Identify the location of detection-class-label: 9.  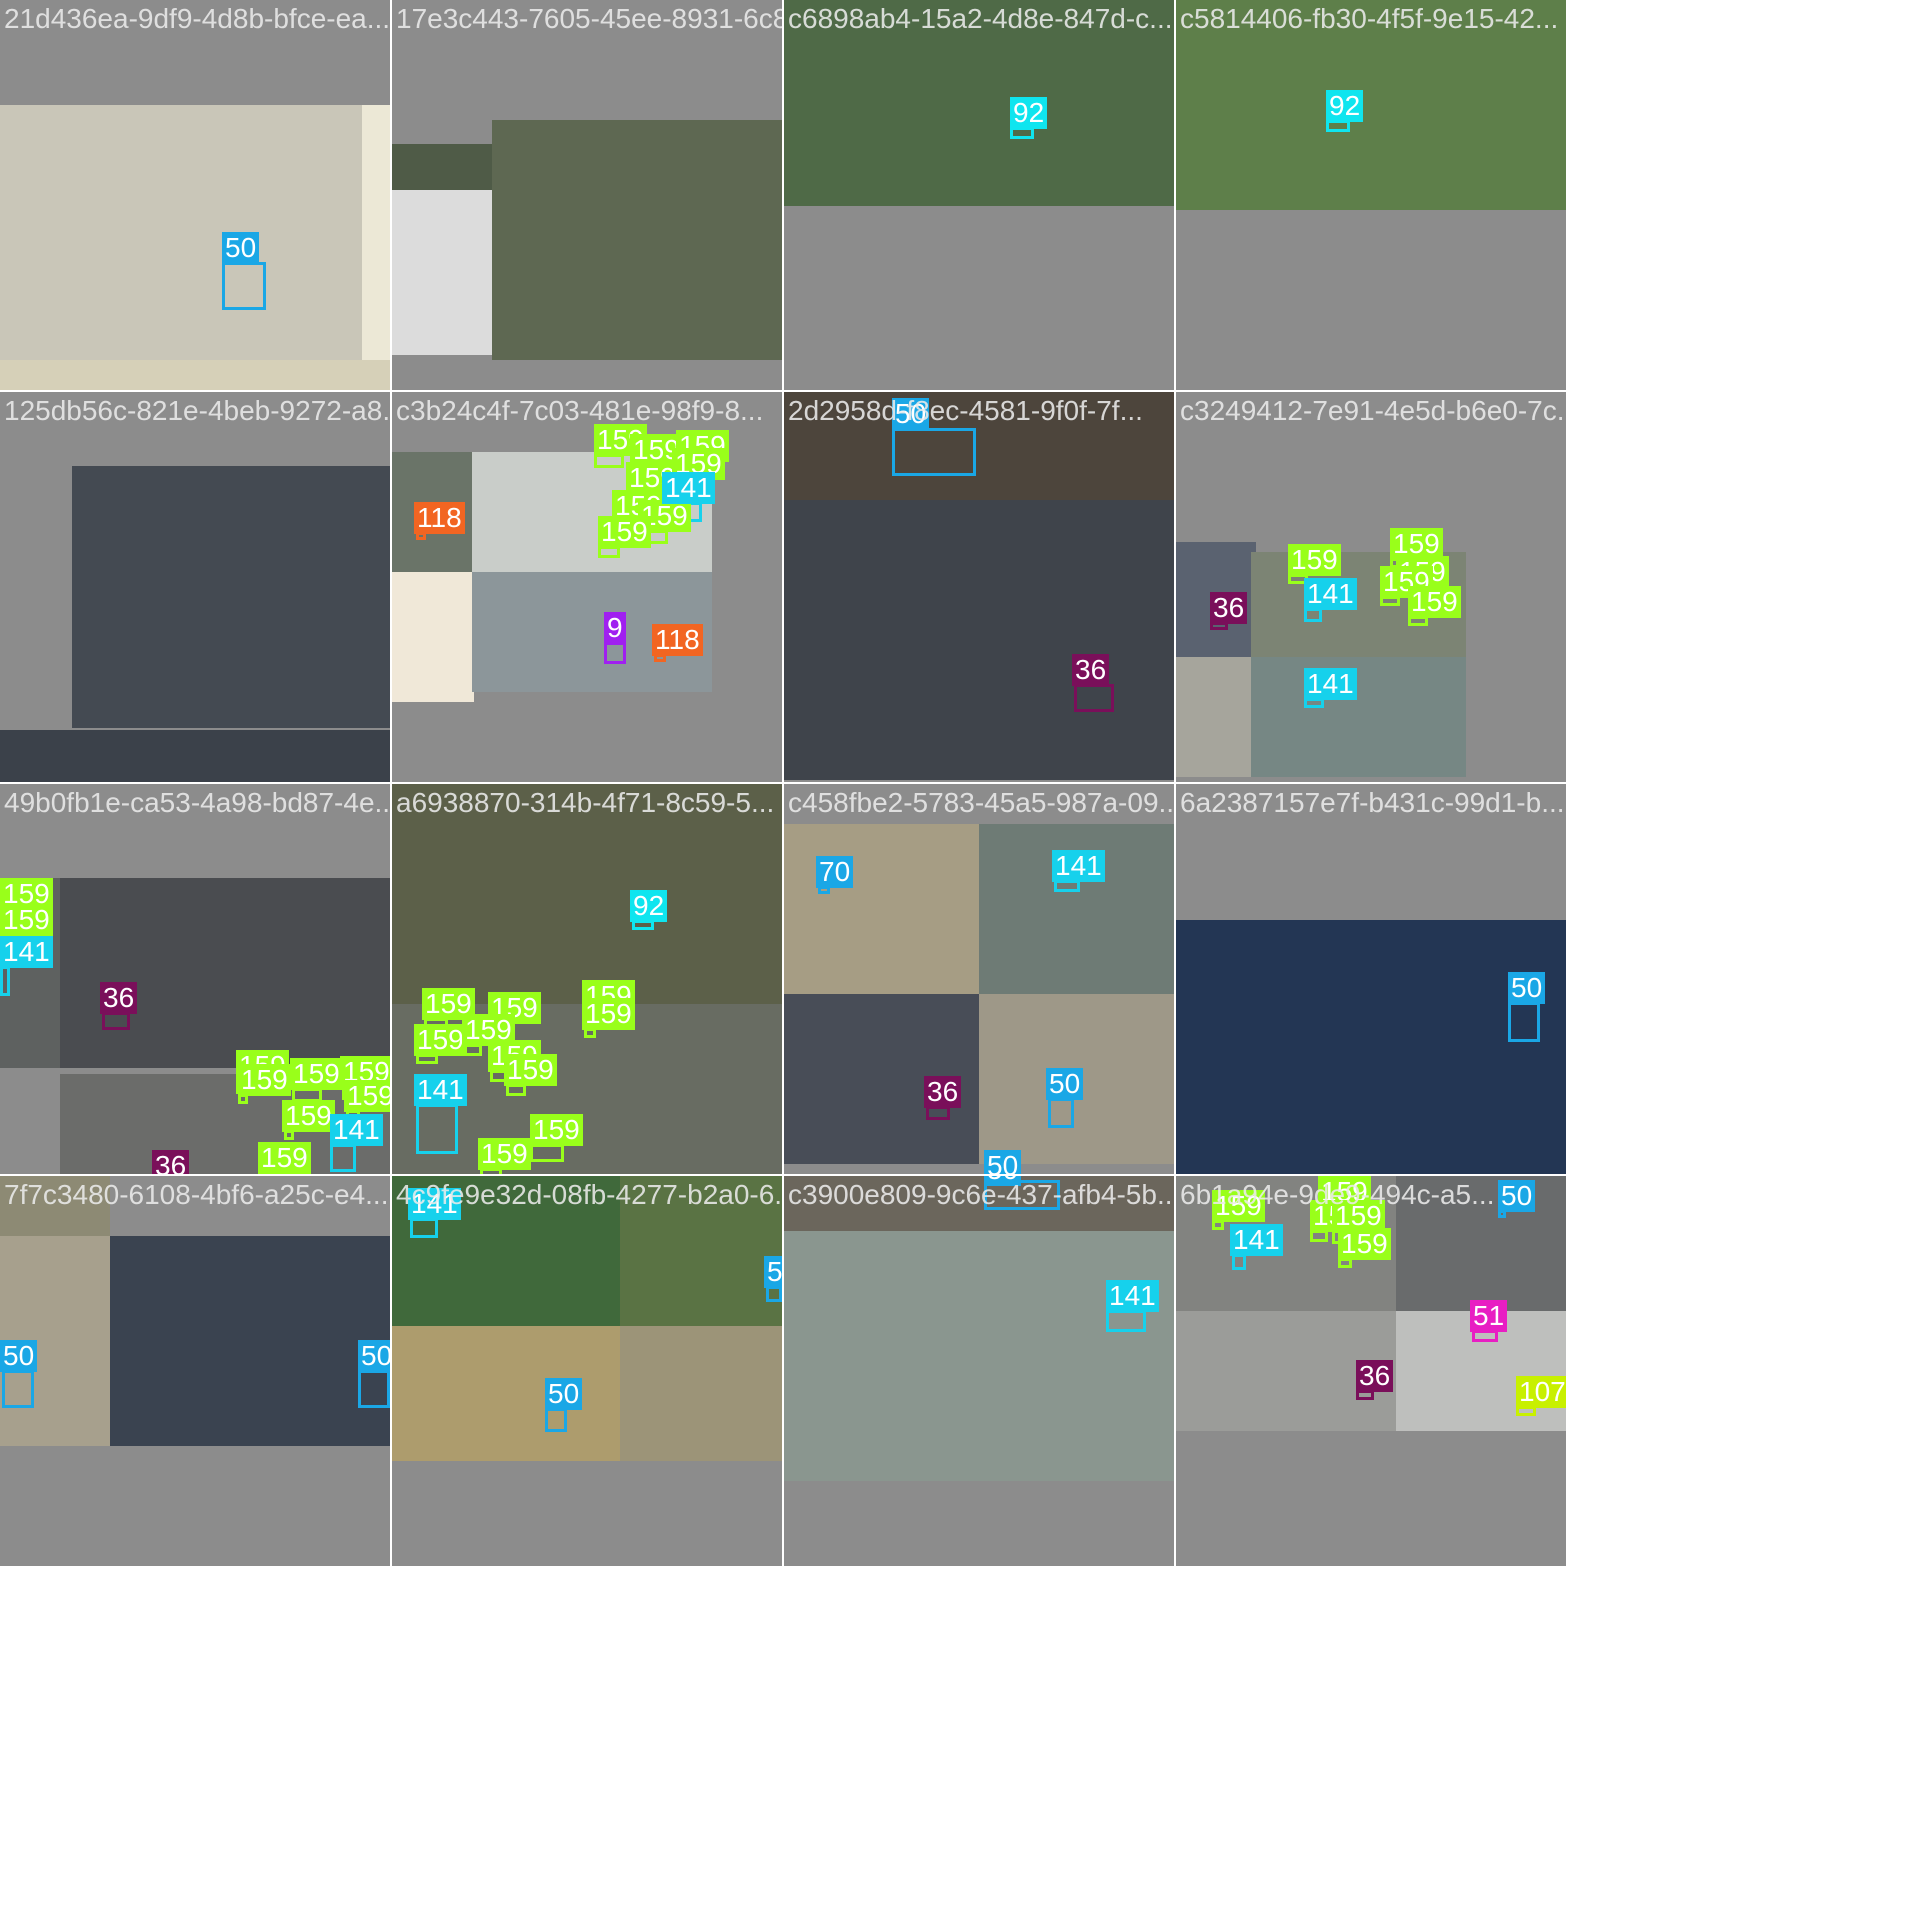
(615, 628).